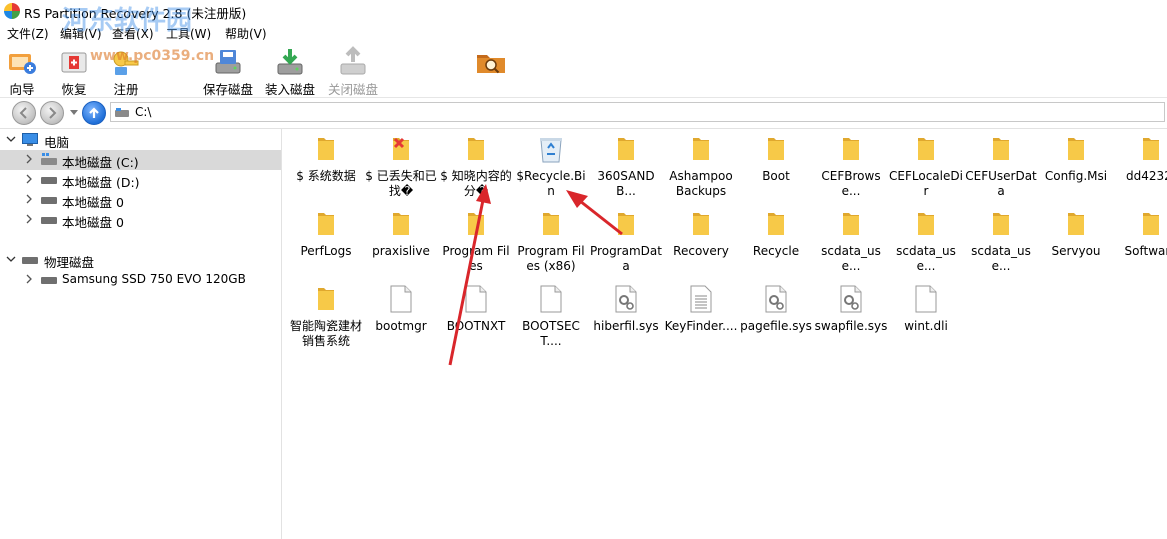 The width and height of the screenshot is (1167, 539). Describe the element at coordinates (851, 299) in the screenshot. I see `system-file-icon` at that location.